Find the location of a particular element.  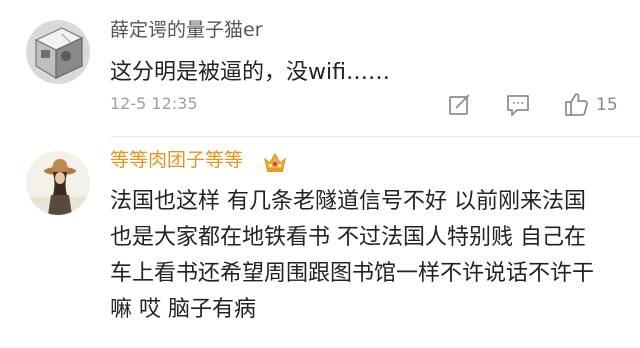

share-icon is located at coordinates (460, 105).